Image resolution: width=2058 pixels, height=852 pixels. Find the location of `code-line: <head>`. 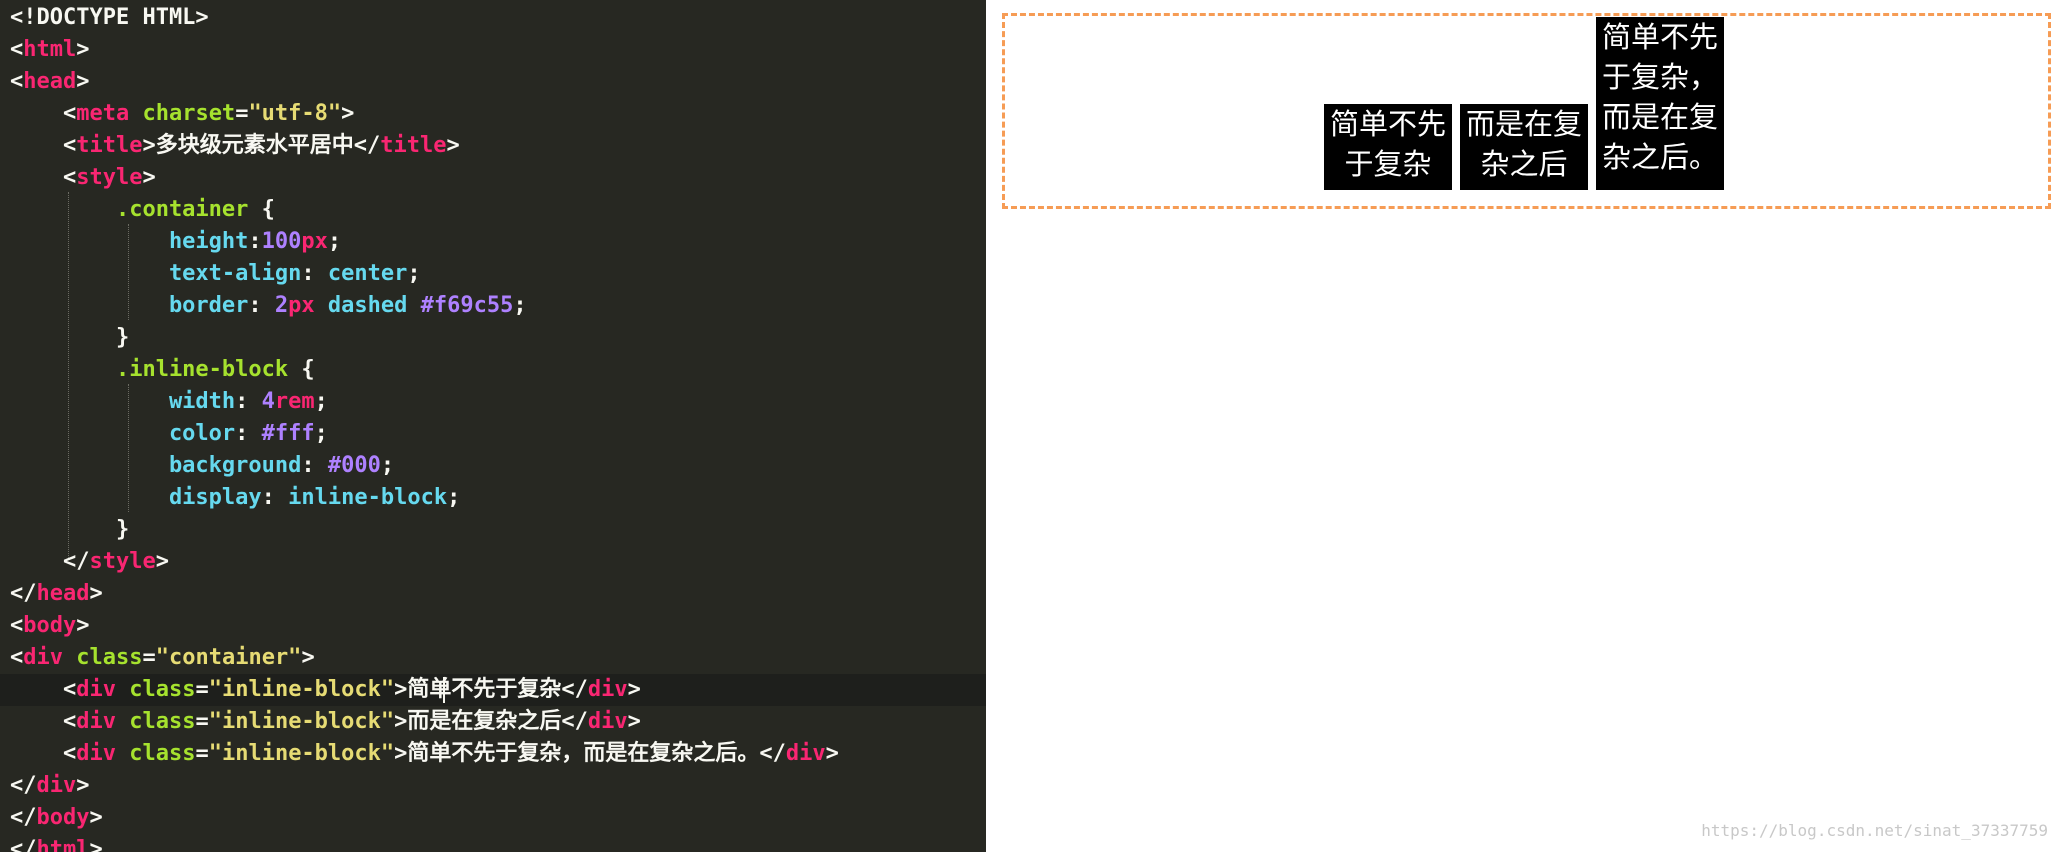

code-line: <head> is located at coordinates (44, 82).